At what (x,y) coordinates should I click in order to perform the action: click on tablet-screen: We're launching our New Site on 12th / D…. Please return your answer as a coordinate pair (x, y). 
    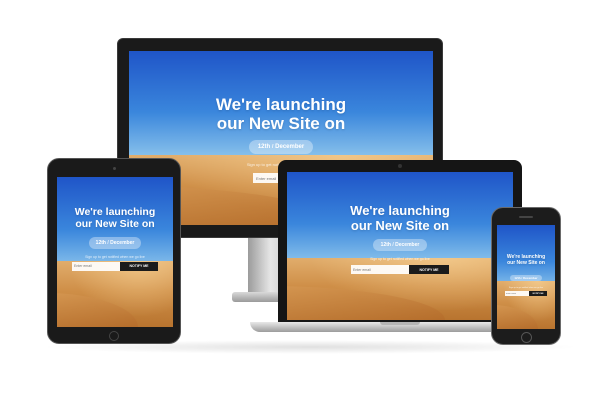
    Looking at the image, I should click on (115, 252).